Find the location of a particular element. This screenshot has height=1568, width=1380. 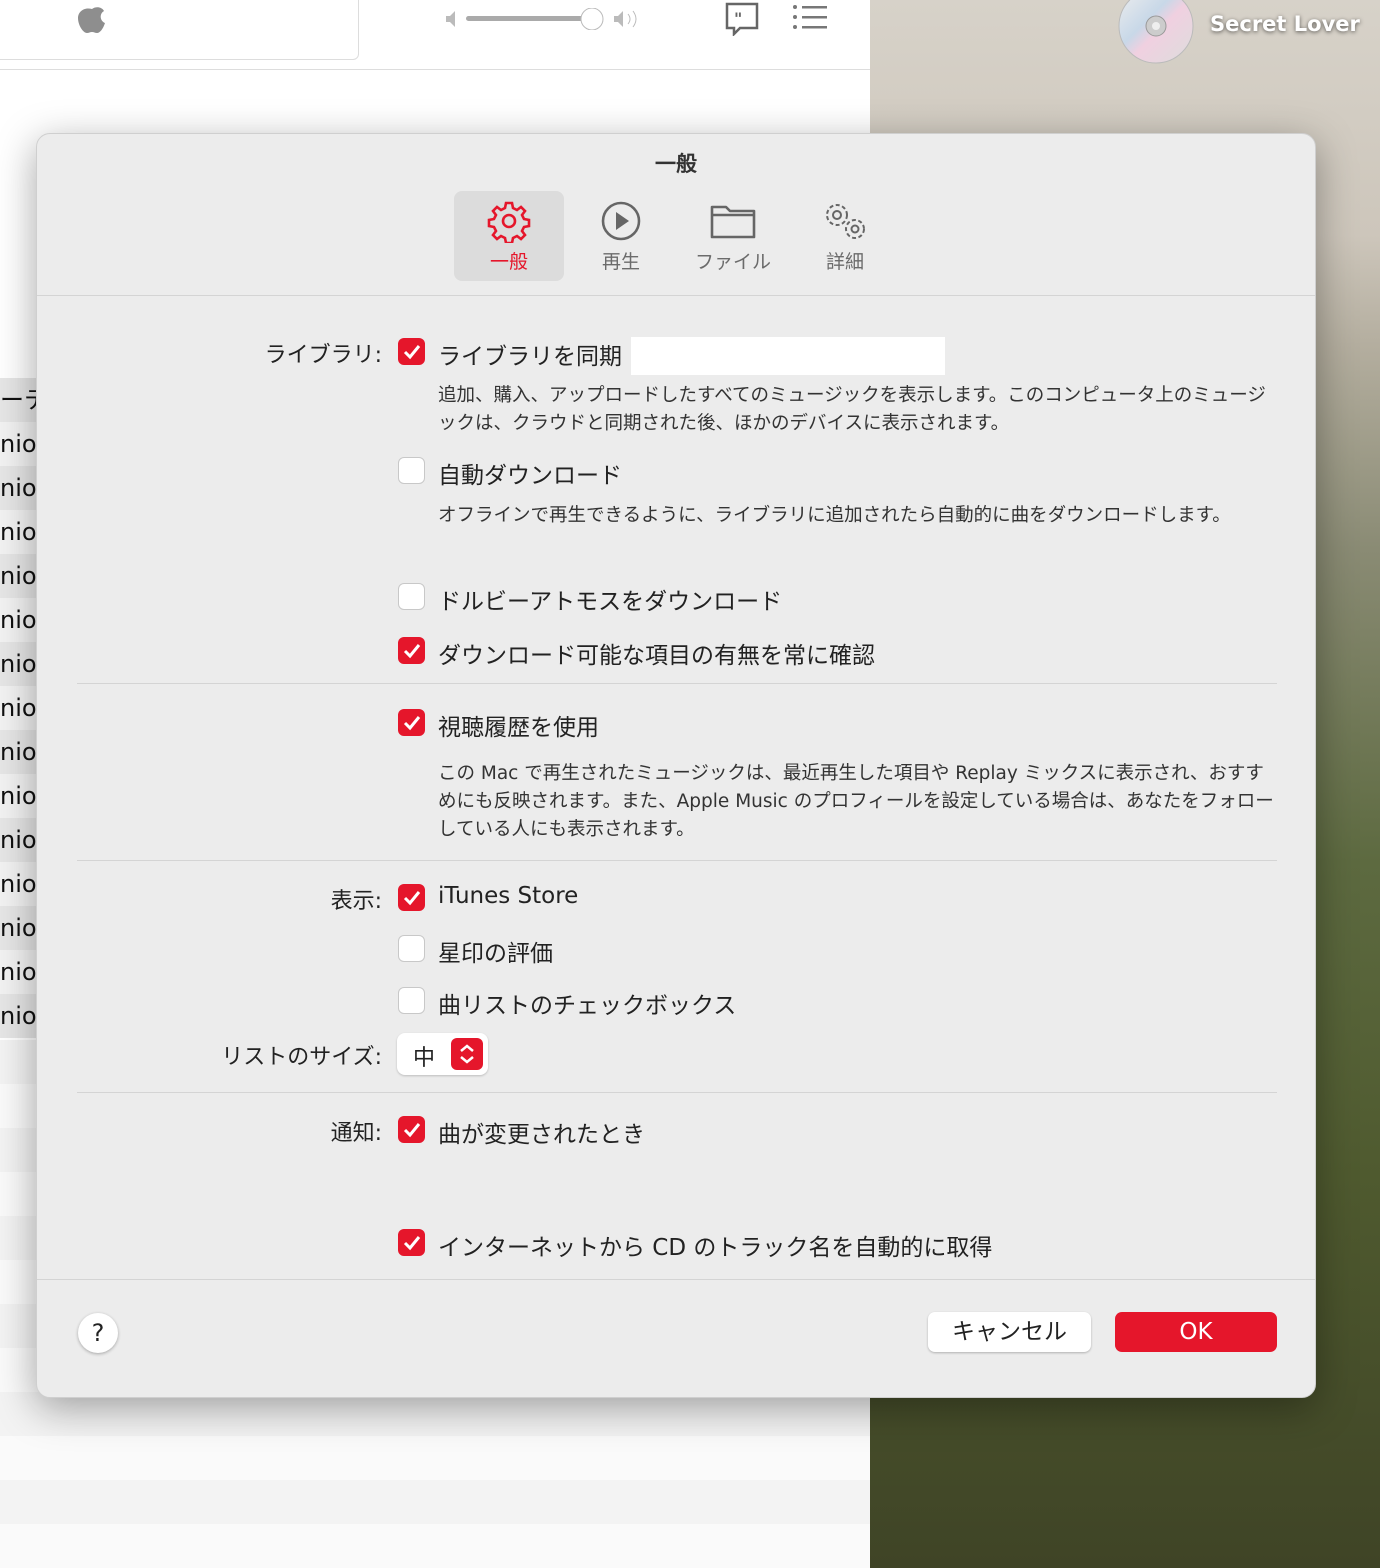

tab-files: ファイル is located at coordinates (733, 236).